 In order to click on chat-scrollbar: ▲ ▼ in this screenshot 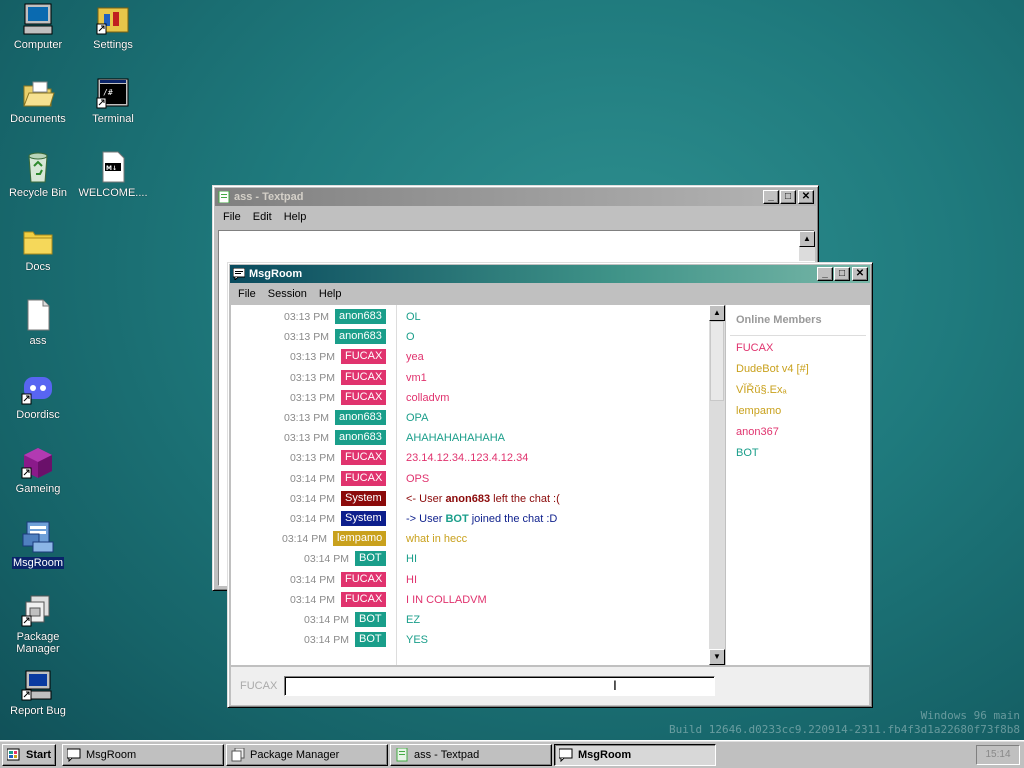, I will do `click(717, 485)`.